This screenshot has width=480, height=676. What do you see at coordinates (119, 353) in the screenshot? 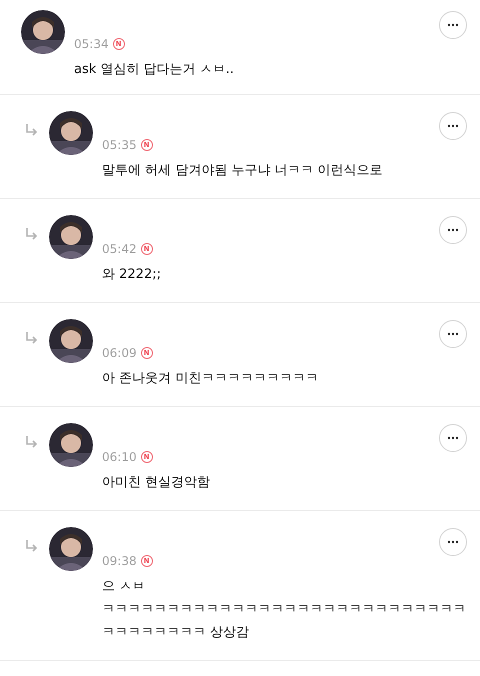
I see `comment-time: 06:09` at bounding box center [119, 353].